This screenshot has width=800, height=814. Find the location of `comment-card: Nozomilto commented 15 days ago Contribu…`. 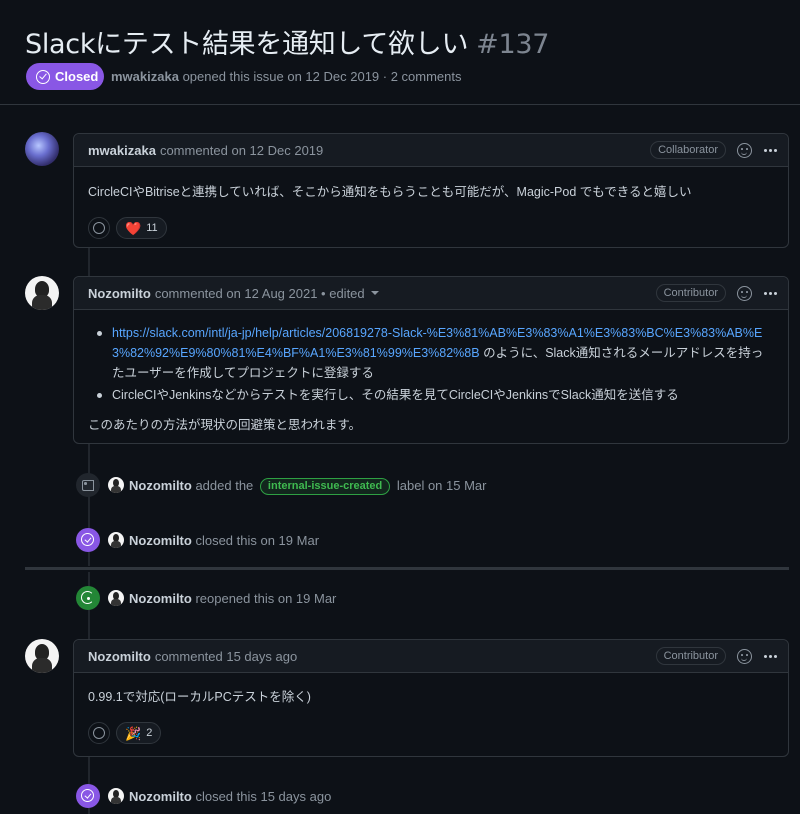

comment-card: Nozomilto commented 15 days ago Contribu… is located at coordinates (431, 698).